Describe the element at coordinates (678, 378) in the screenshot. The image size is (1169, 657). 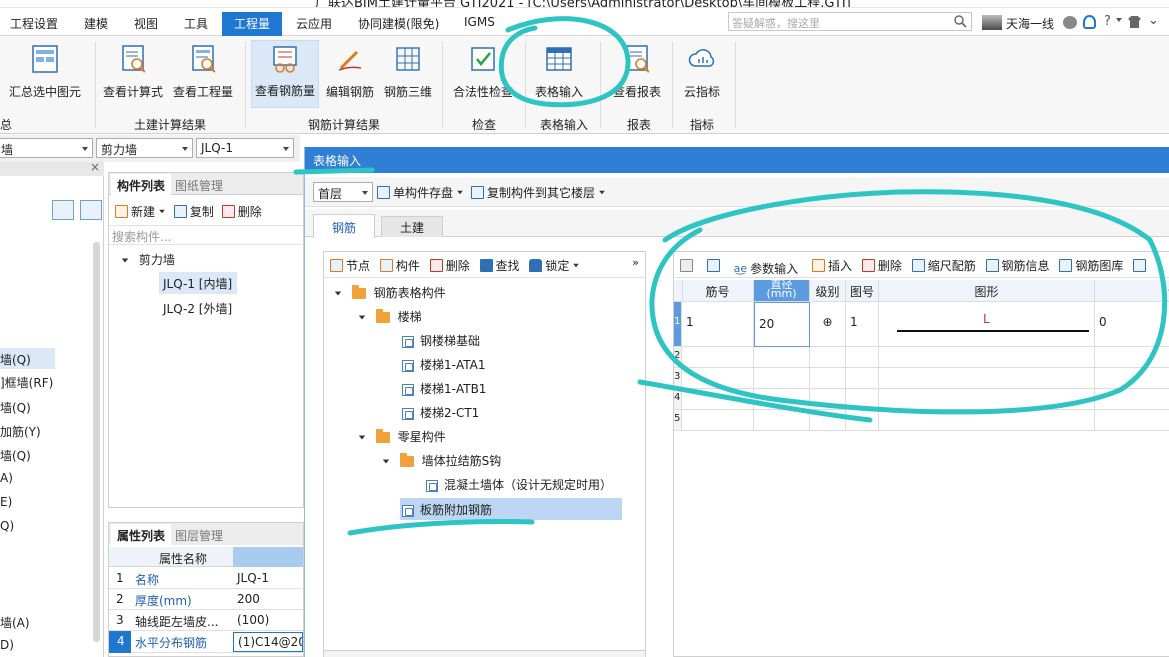
I see `row-number: 3` at that location.